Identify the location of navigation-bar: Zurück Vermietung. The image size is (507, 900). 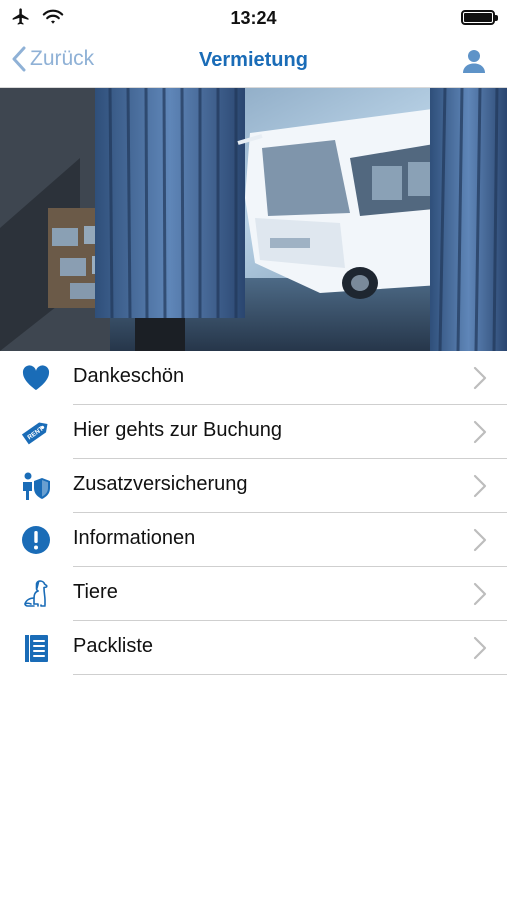
(253, 62).